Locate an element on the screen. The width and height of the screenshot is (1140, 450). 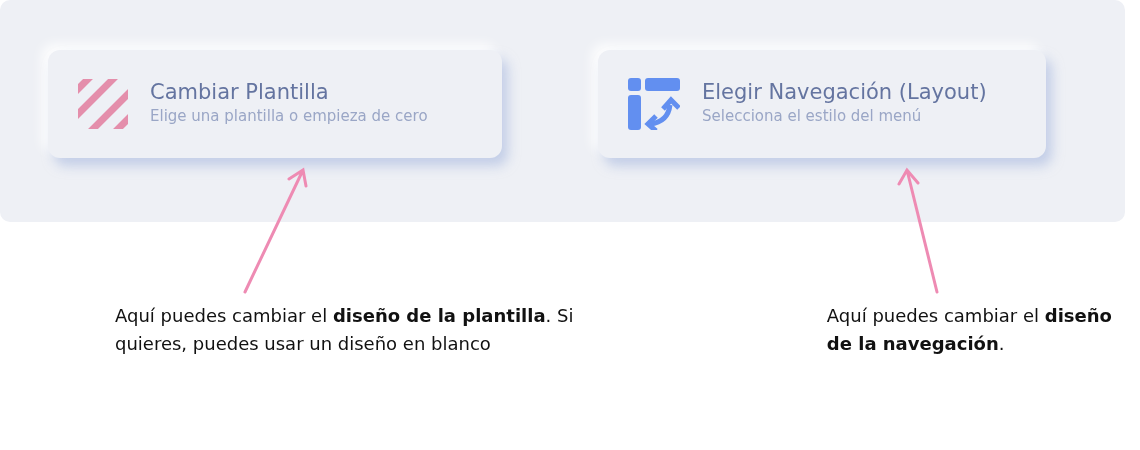
option-card: Elegir Navegación (Layout) Selecciona el estilo del menú is located at coordinates (822, 104).